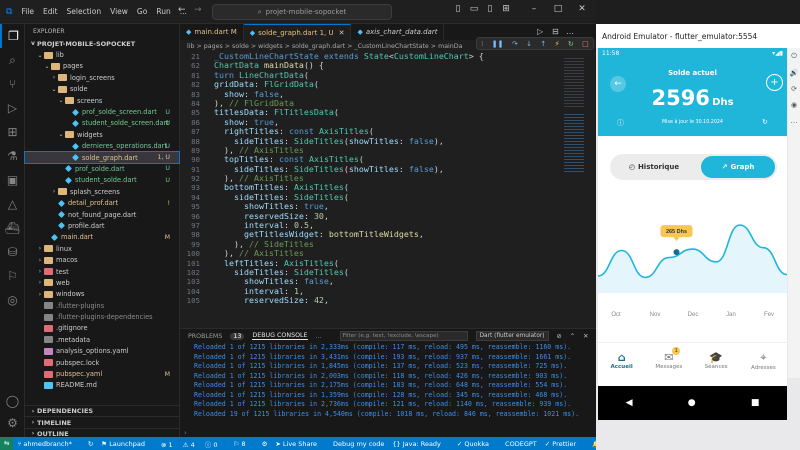 This screenshot has height=450, width=800. Describe the element at coordinates (102, 225) in the screenshot. I see `tree-item: profile.dart` at that location.